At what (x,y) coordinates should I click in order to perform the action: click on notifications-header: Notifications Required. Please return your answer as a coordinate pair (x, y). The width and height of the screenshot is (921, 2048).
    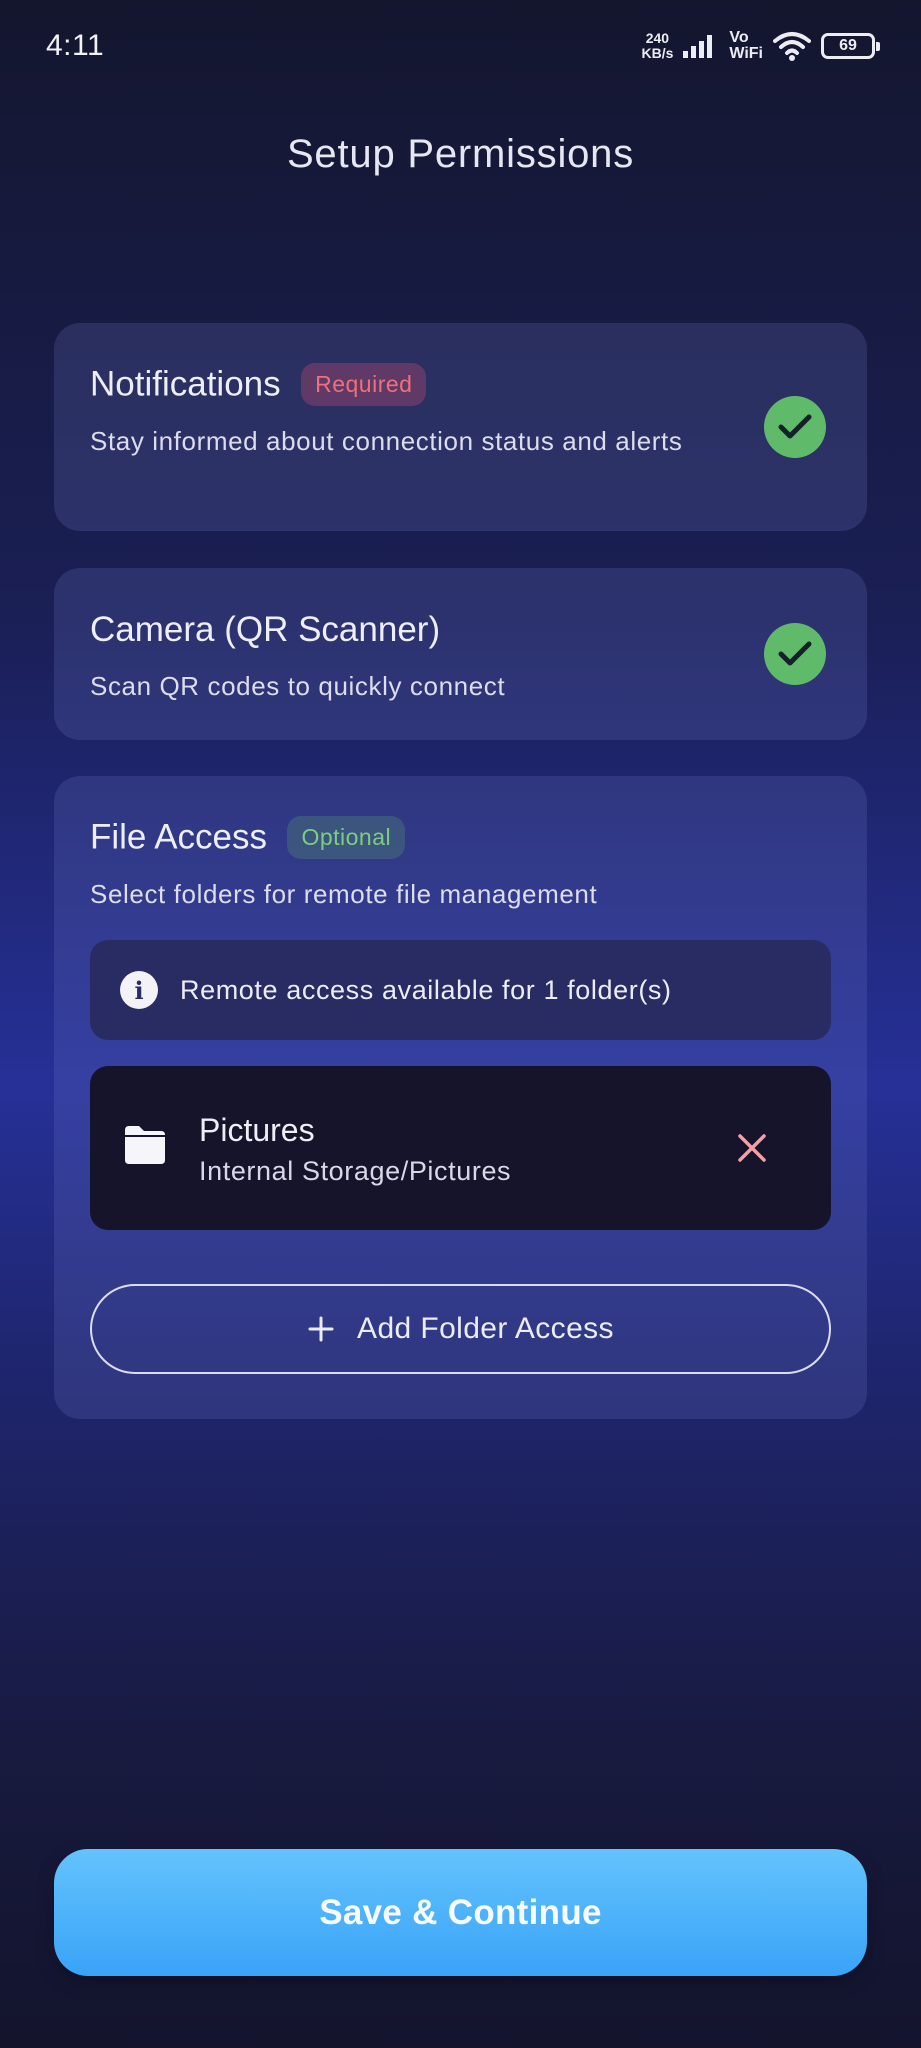
    Looking at the image, I should click on (258, 384).